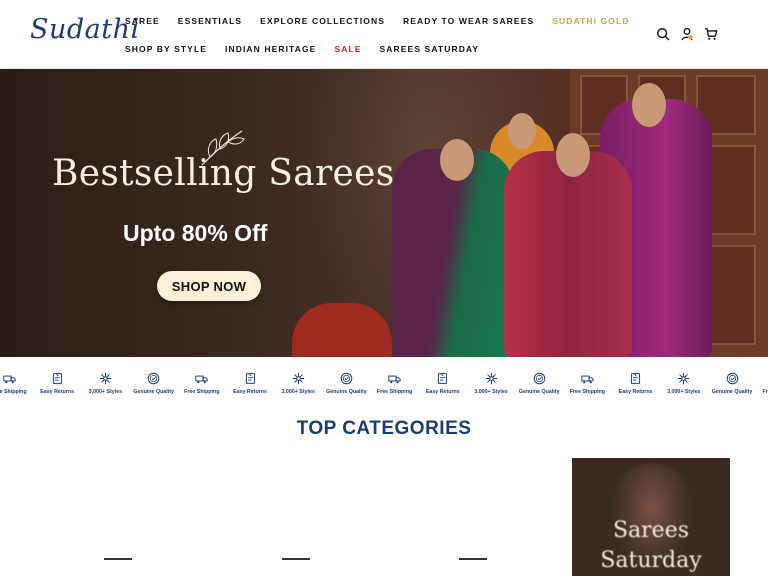 The width and height of the screenshot is (768, 576). What do you see at coordinates (322, 21) in the screenshot?
I see `nav-link-explore-collections: EXPLORE COLLECTIONS` at bounding box center [322, 21].